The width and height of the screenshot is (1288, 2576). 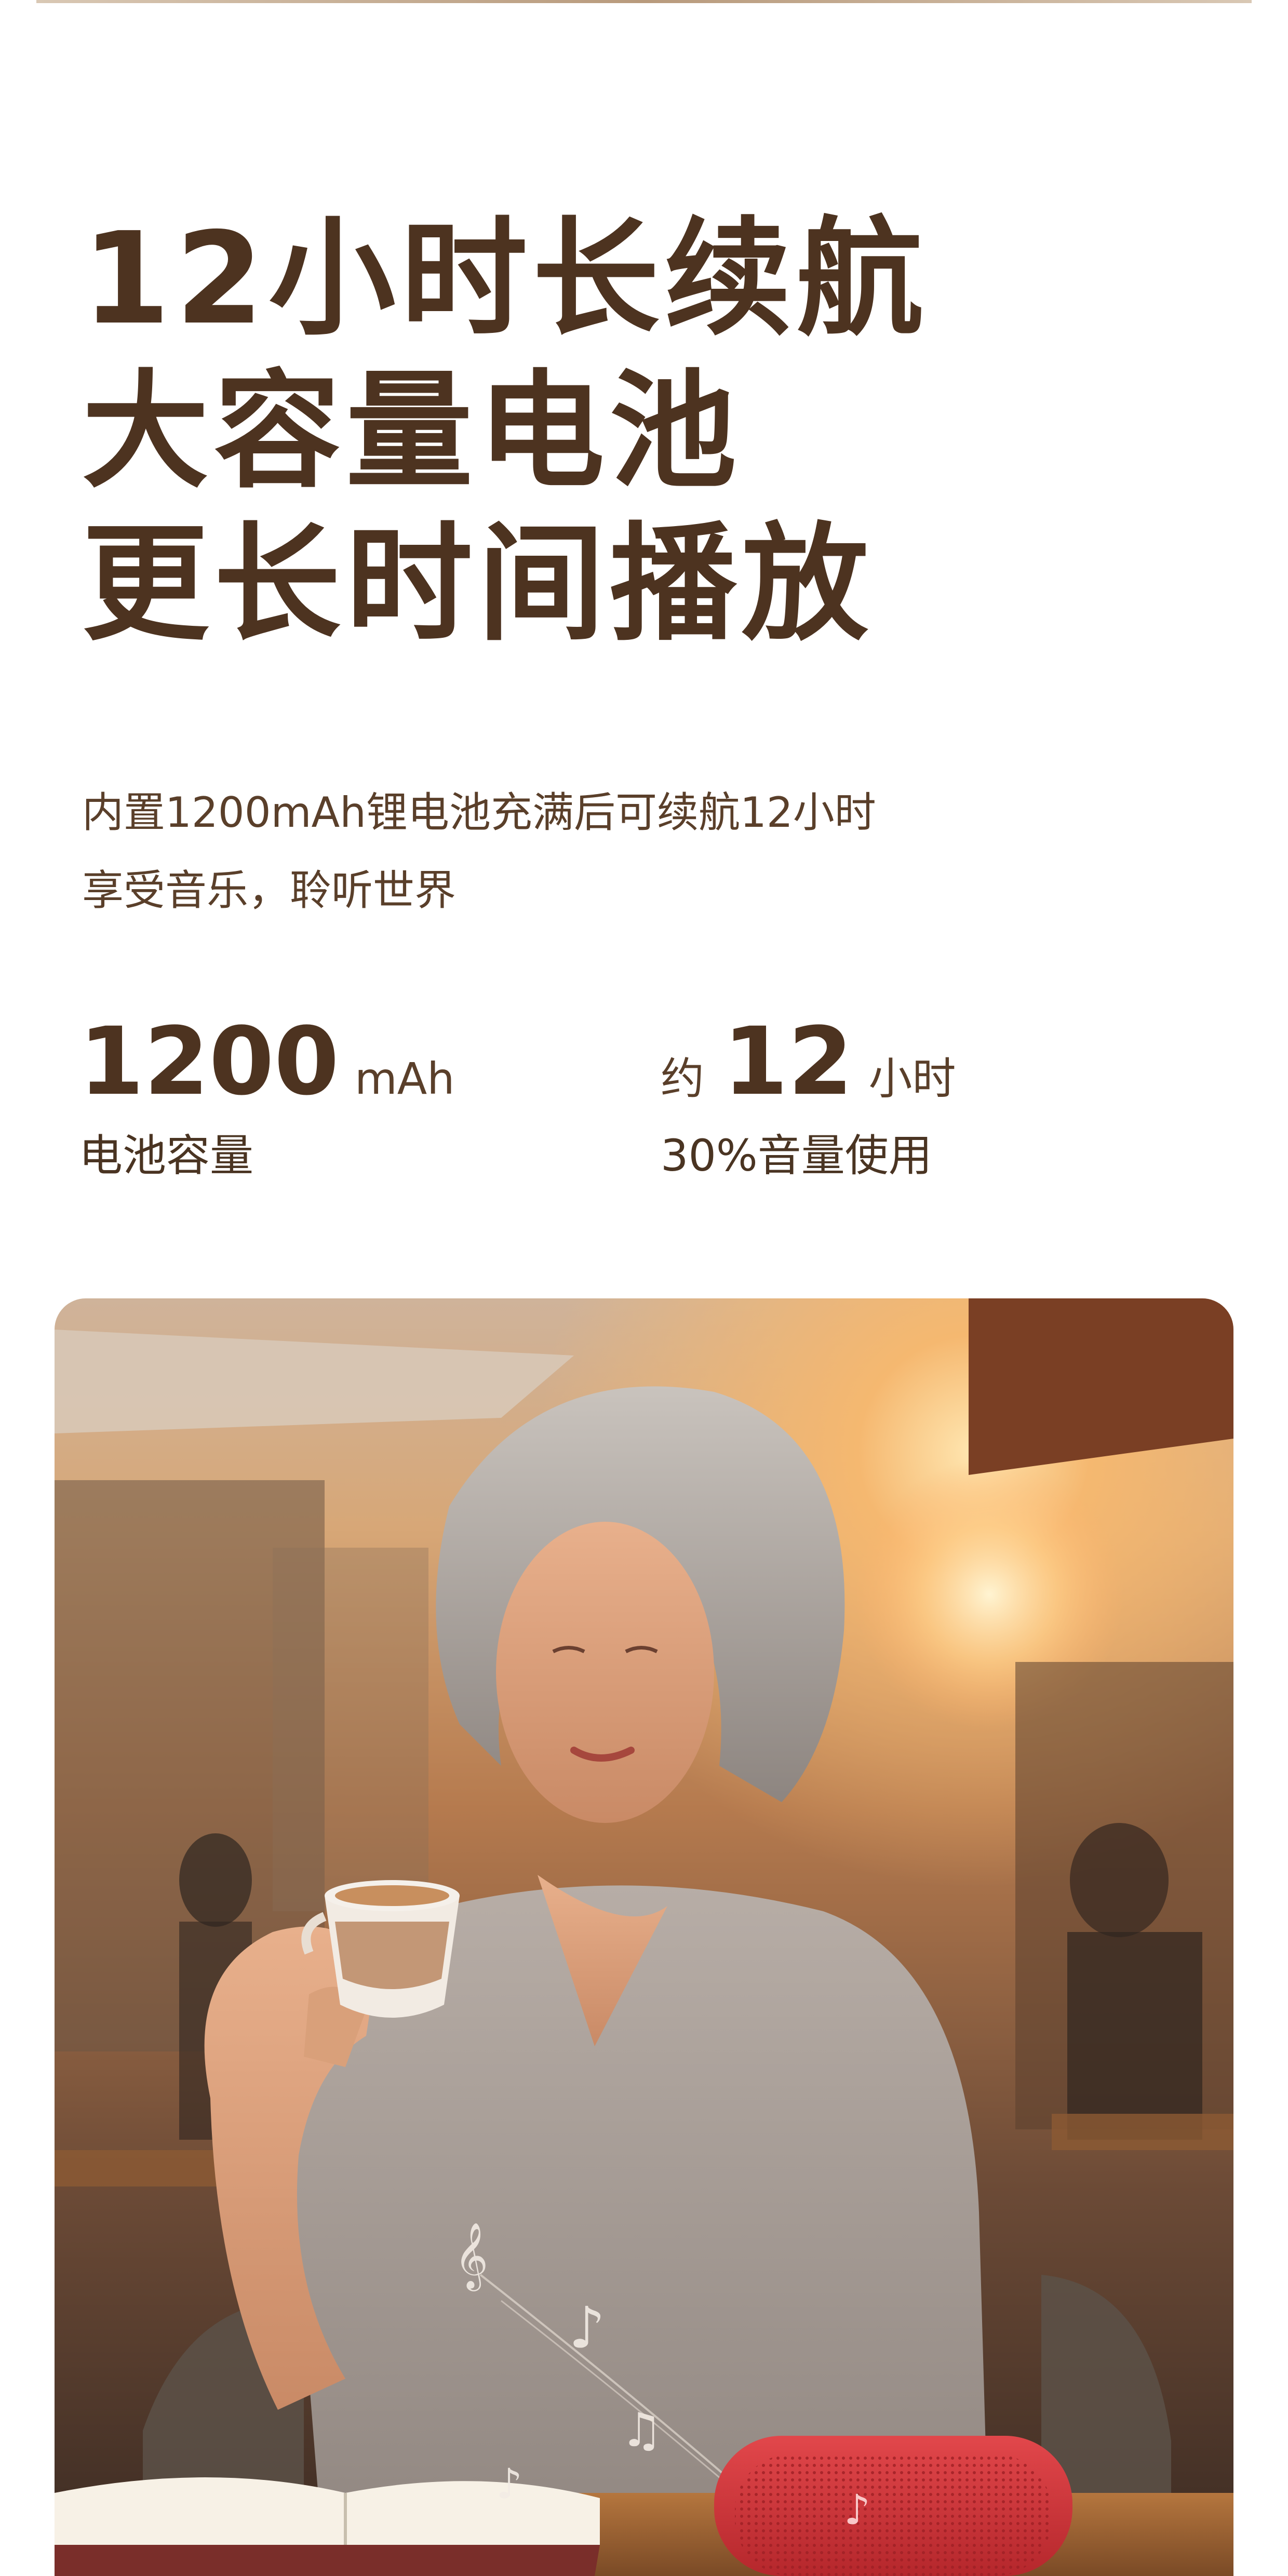 I want to click on umbrella-right, so click(x=1101, y=1387).